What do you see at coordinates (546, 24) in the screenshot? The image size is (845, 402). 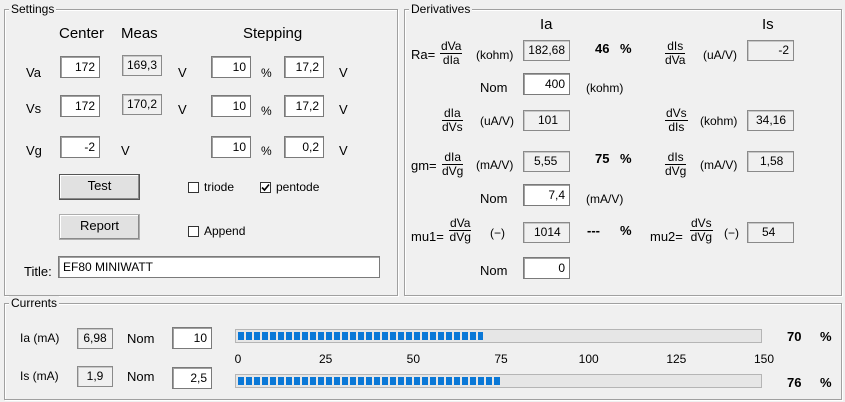 I see `ia-column-header: Ia` at bounding box center [546, 24].